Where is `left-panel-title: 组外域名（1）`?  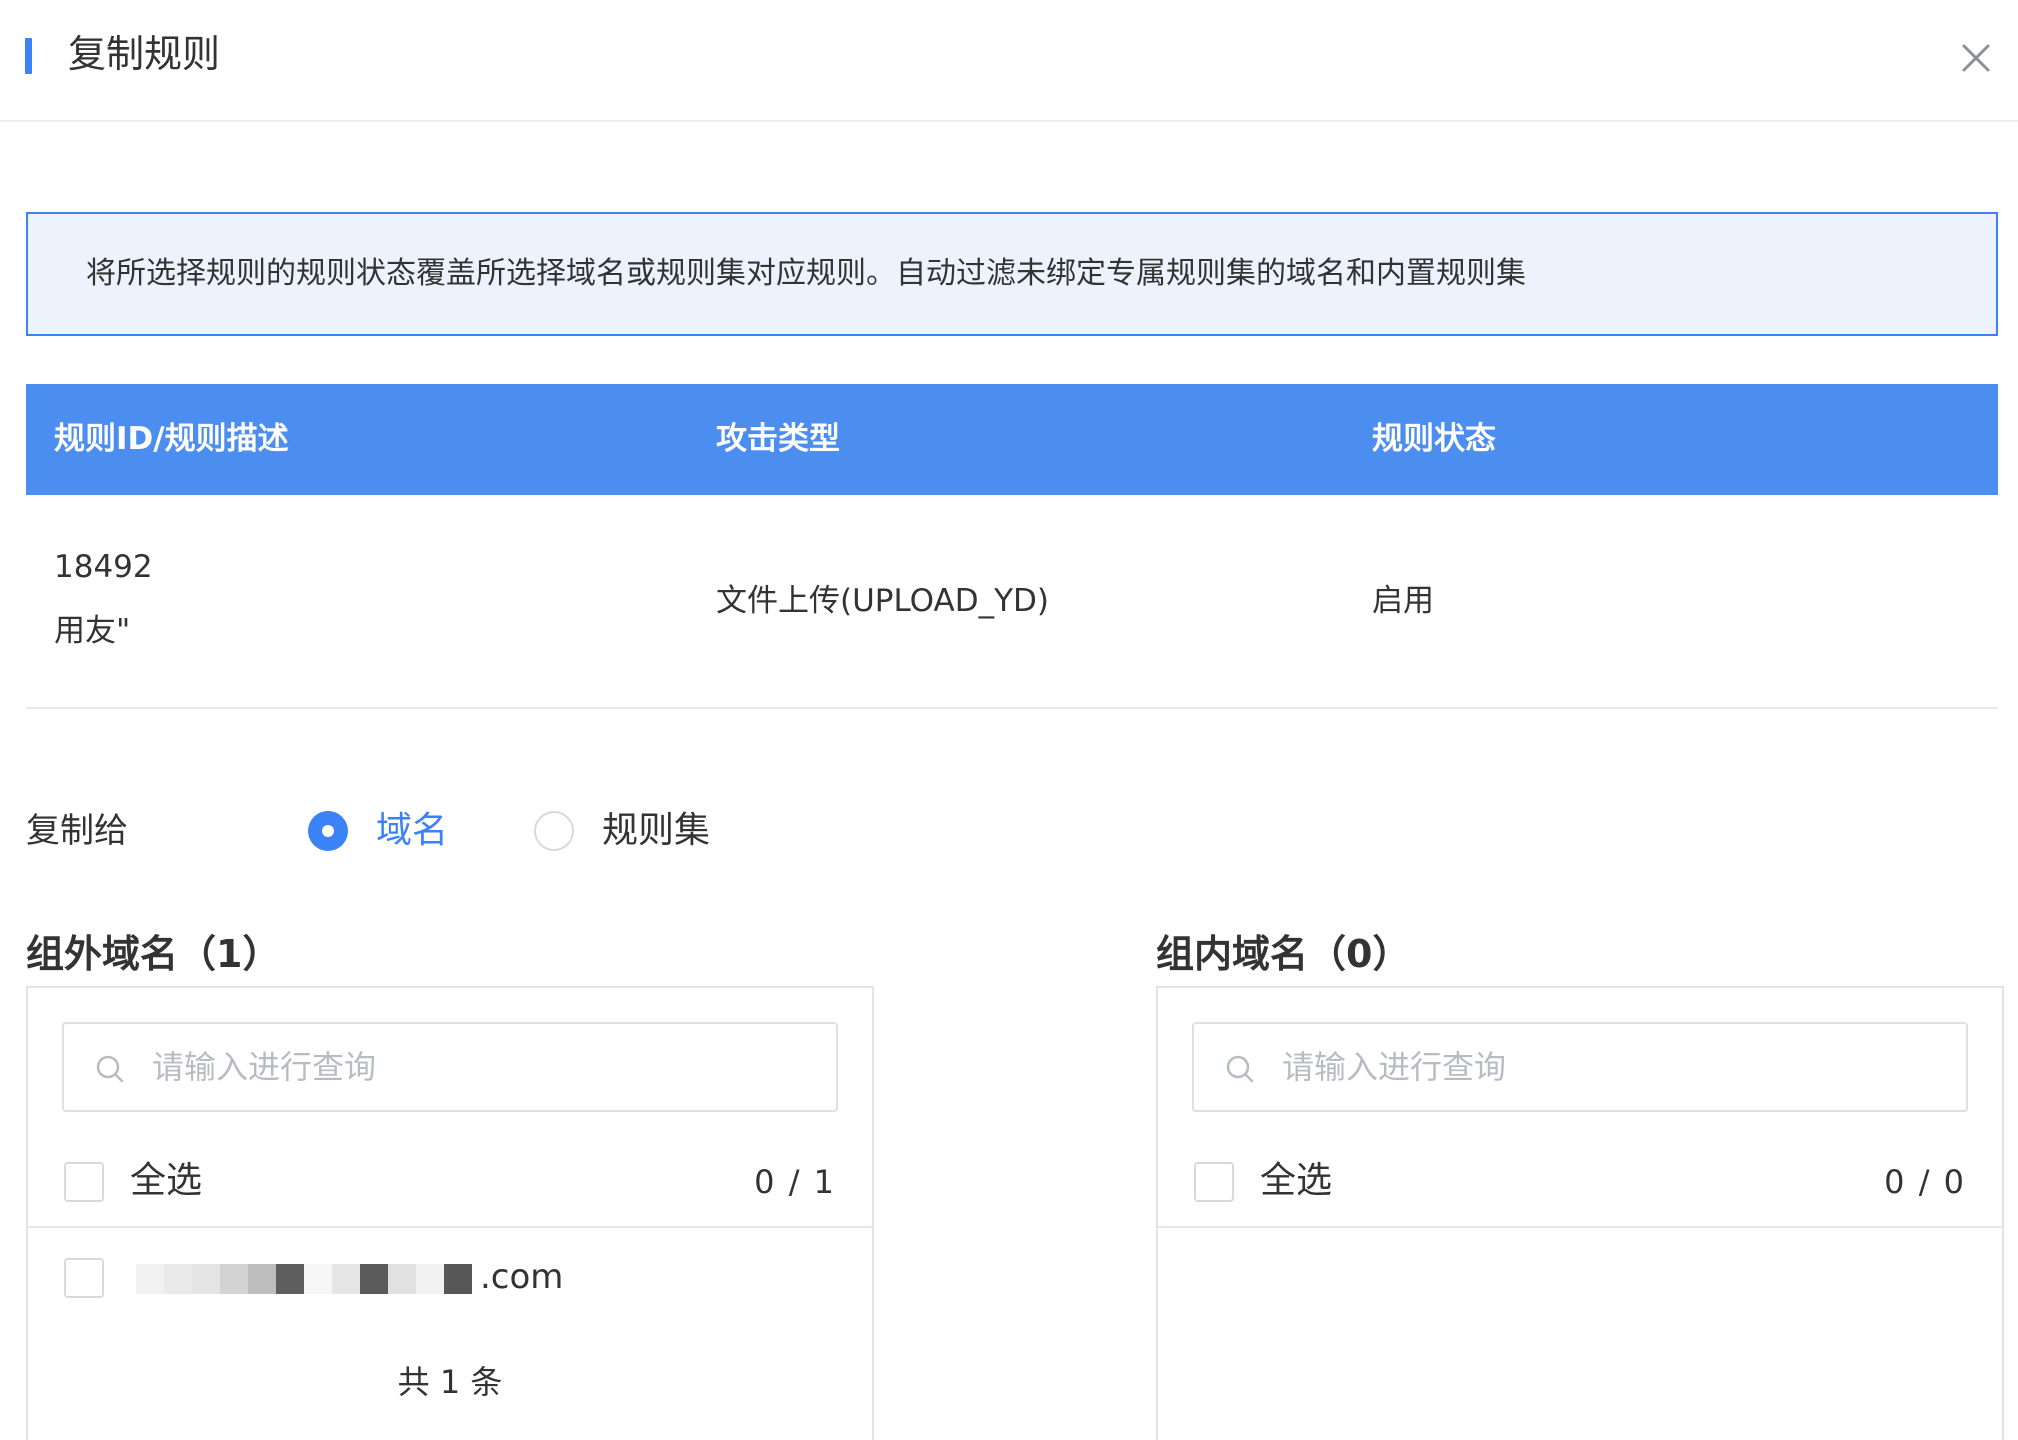
left-panel-title: 组外域名（1） is located at coordinates (153, 954).